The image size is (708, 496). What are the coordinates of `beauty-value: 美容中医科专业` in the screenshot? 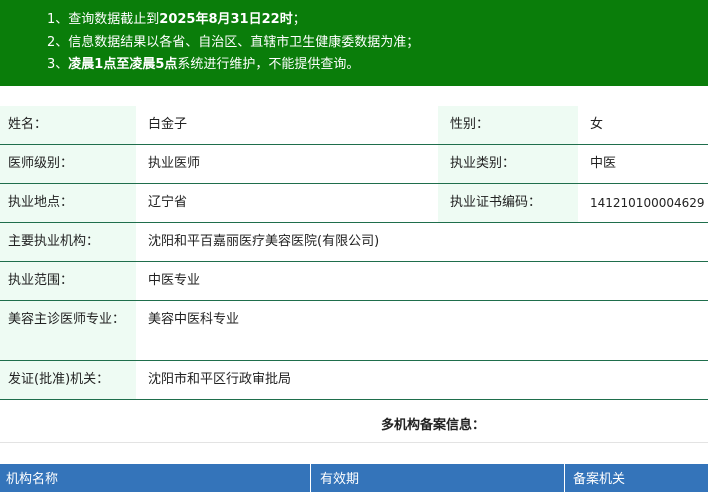 It's located at (194, 319).